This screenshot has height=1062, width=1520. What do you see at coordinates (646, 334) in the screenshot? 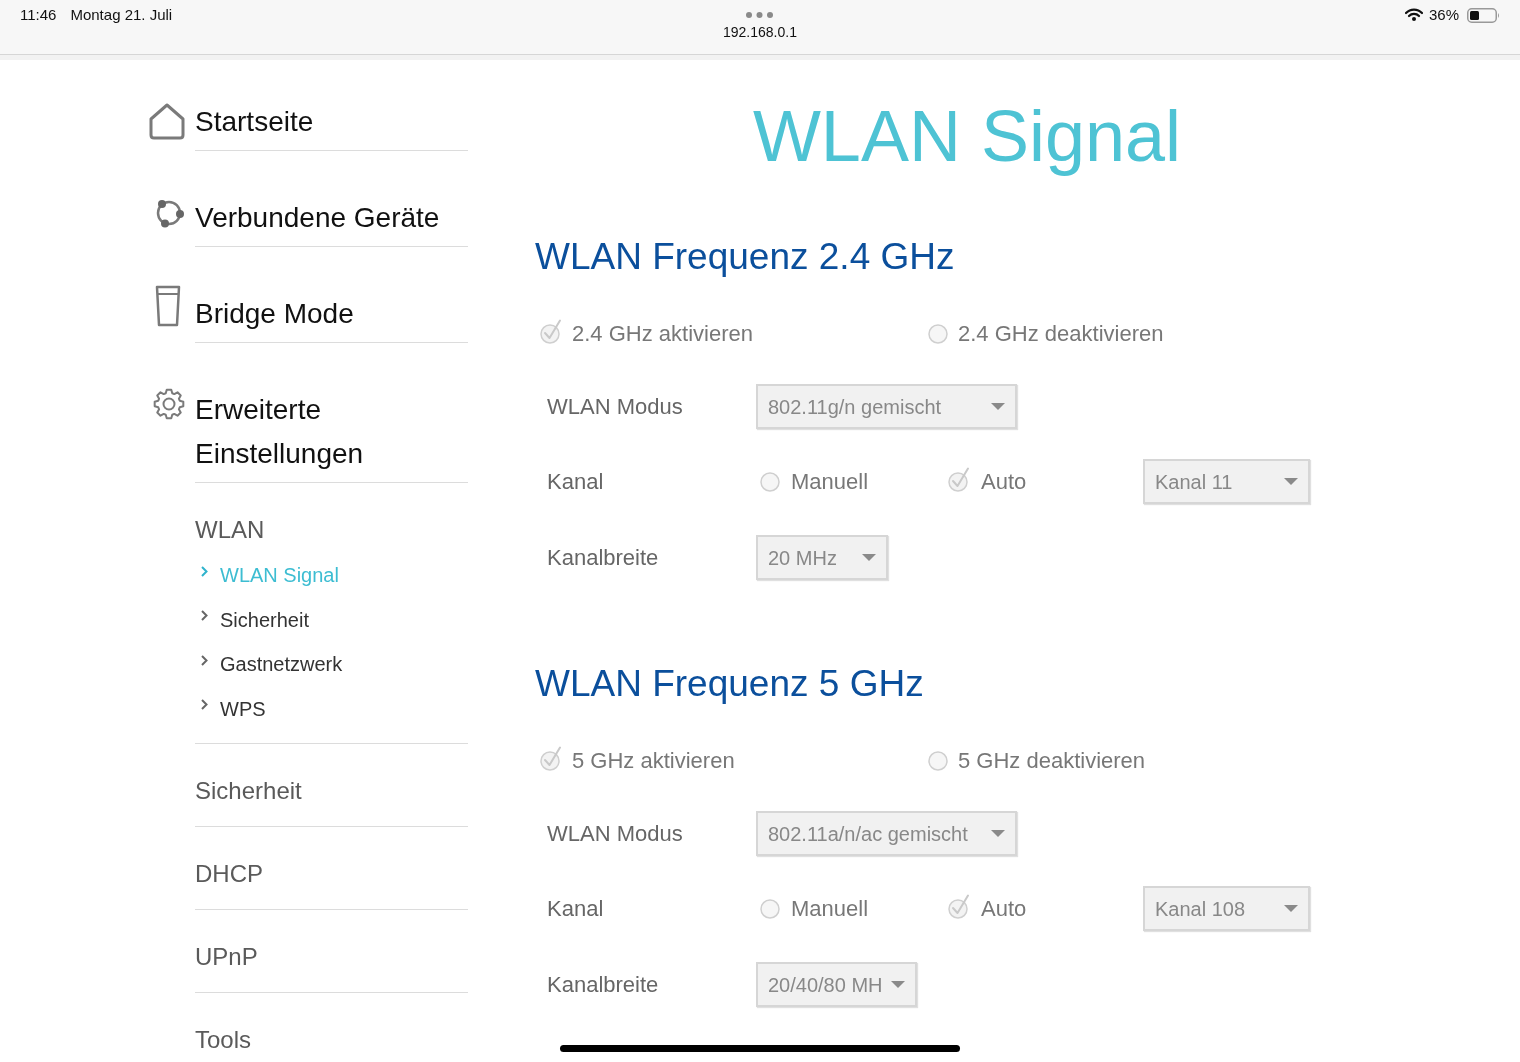
I see `radio-option: 2.4 GHz aktivieren` at bounding box center [646, 334].